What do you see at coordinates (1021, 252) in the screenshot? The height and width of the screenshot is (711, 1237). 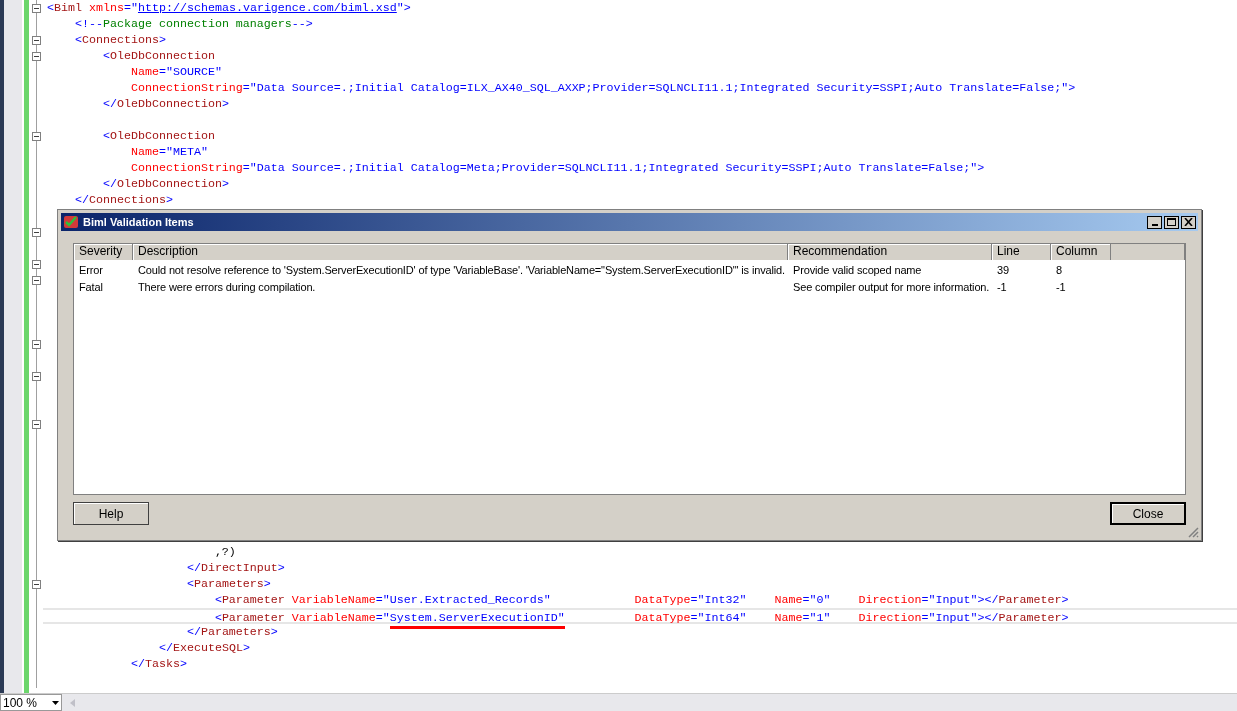 I see `column-header: Line` at bounding box center [1021, 252].